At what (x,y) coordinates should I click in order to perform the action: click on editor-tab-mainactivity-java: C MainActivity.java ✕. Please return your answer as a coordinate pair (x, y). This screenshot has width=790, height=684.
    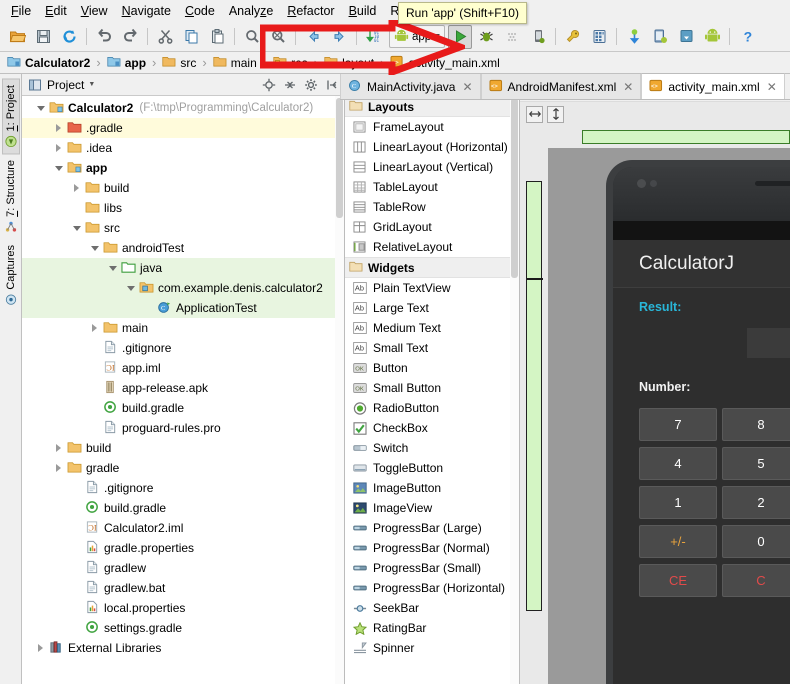
    Looking at the image, I should click on (410, 86).